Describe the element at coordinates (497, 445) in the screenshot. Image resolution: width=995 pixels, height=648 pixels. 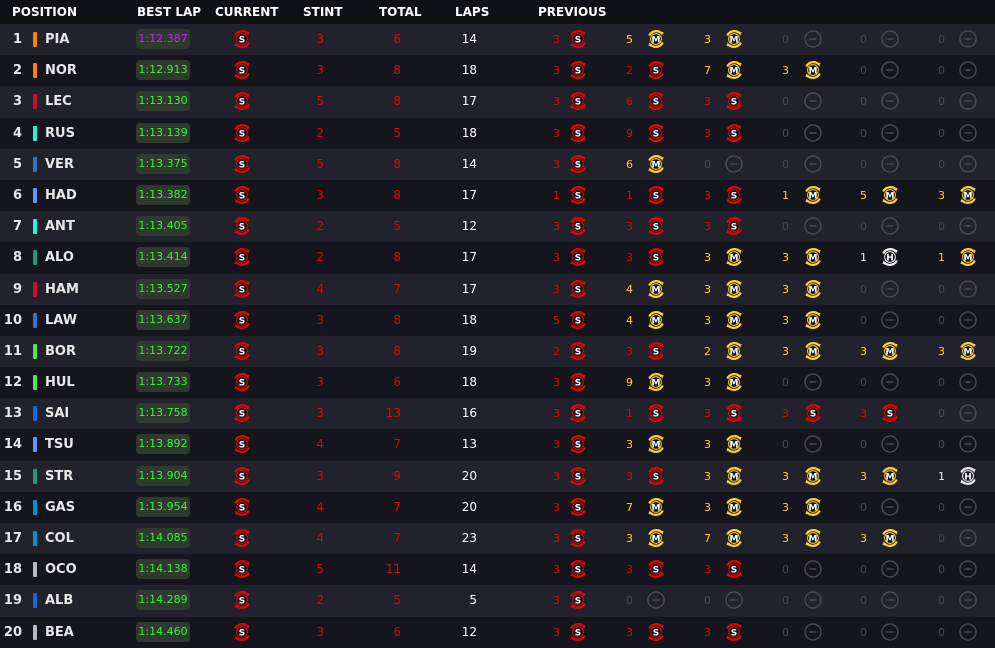
I see `table-row: 14 TSU 1:13.892 S 4 7 13 3 S 3 M 3 M 0 0 0` at that location.